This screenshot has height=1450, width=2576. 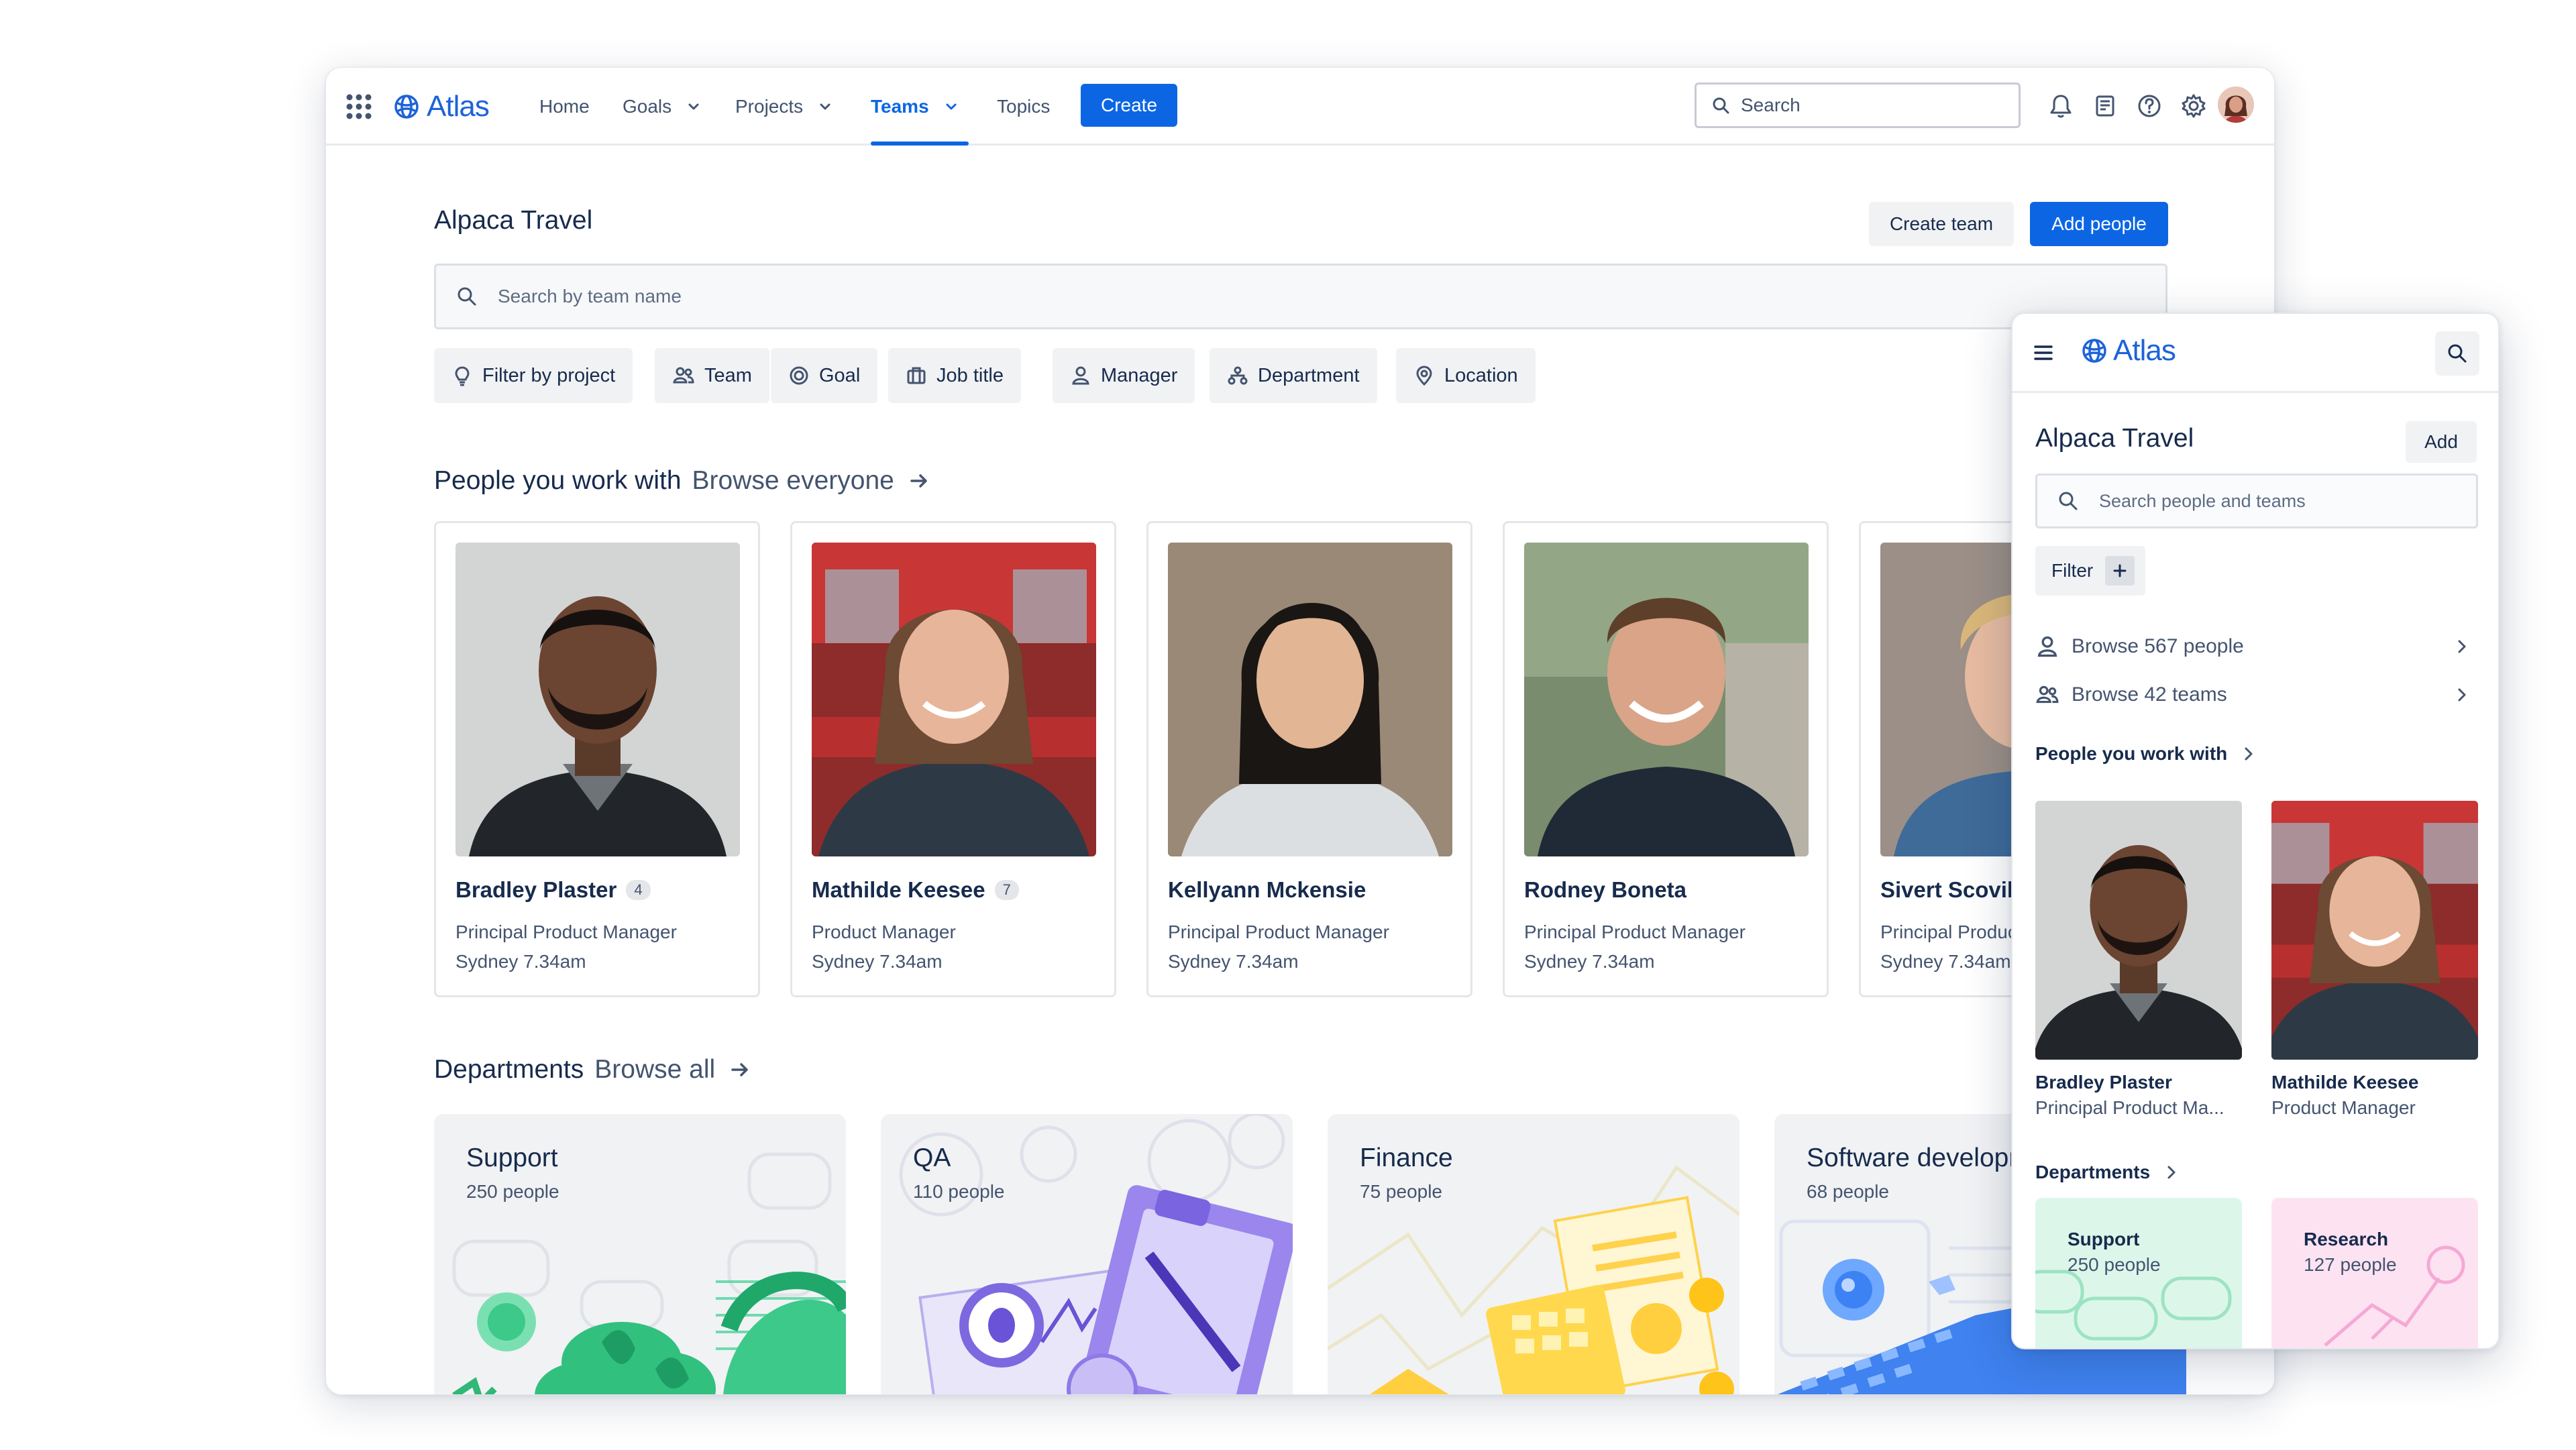 What do you see at coordinates (1941, 224) in the screenshot?
I see `create-team-button: Create team` at bounding box center [1941, 224].